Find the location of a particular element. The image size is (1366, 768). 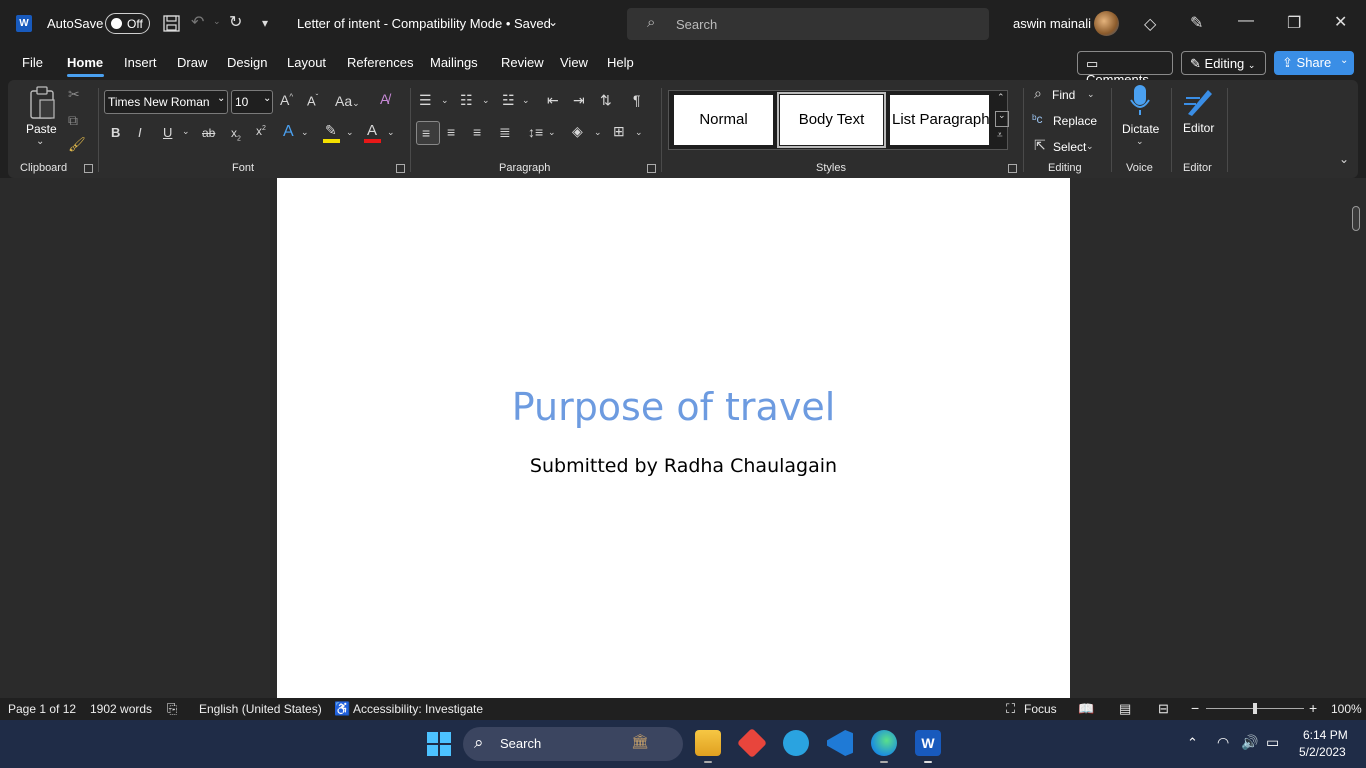

tab-home: Home is located at coordinates (85, 62).